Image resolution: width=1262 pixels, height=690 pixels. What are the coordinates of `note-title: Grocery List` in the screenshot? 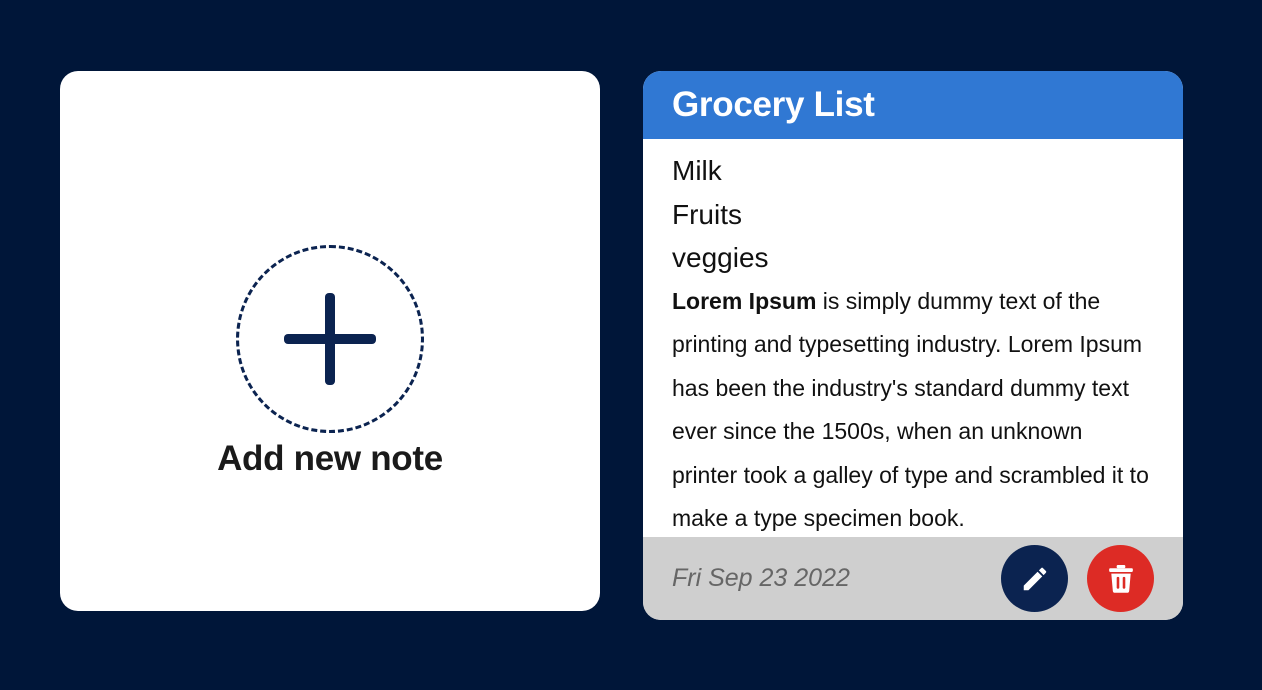 It's located at (773, 104).